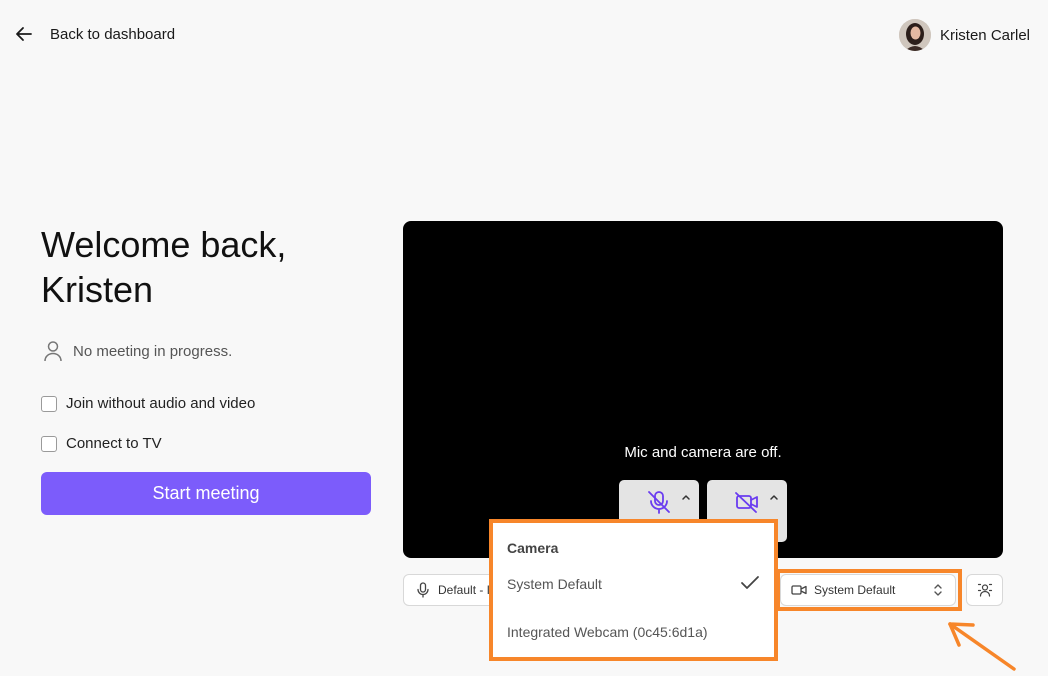 This screenshot has height=676, width=1048. I want to click on start-meeting-button: Start meeting, so click(206, 493).